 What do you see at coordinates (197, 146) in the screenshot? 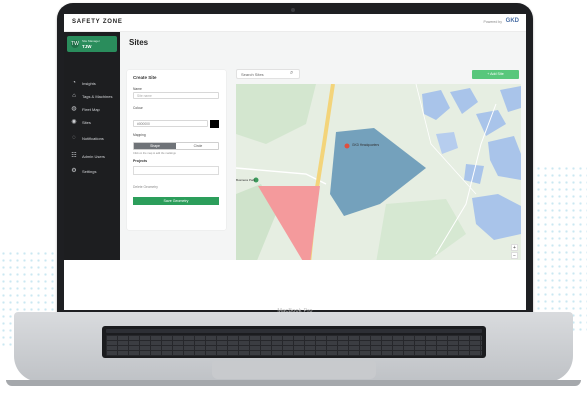
I see `mapping-circle-button: Circle` at bounding box center [197, 146].